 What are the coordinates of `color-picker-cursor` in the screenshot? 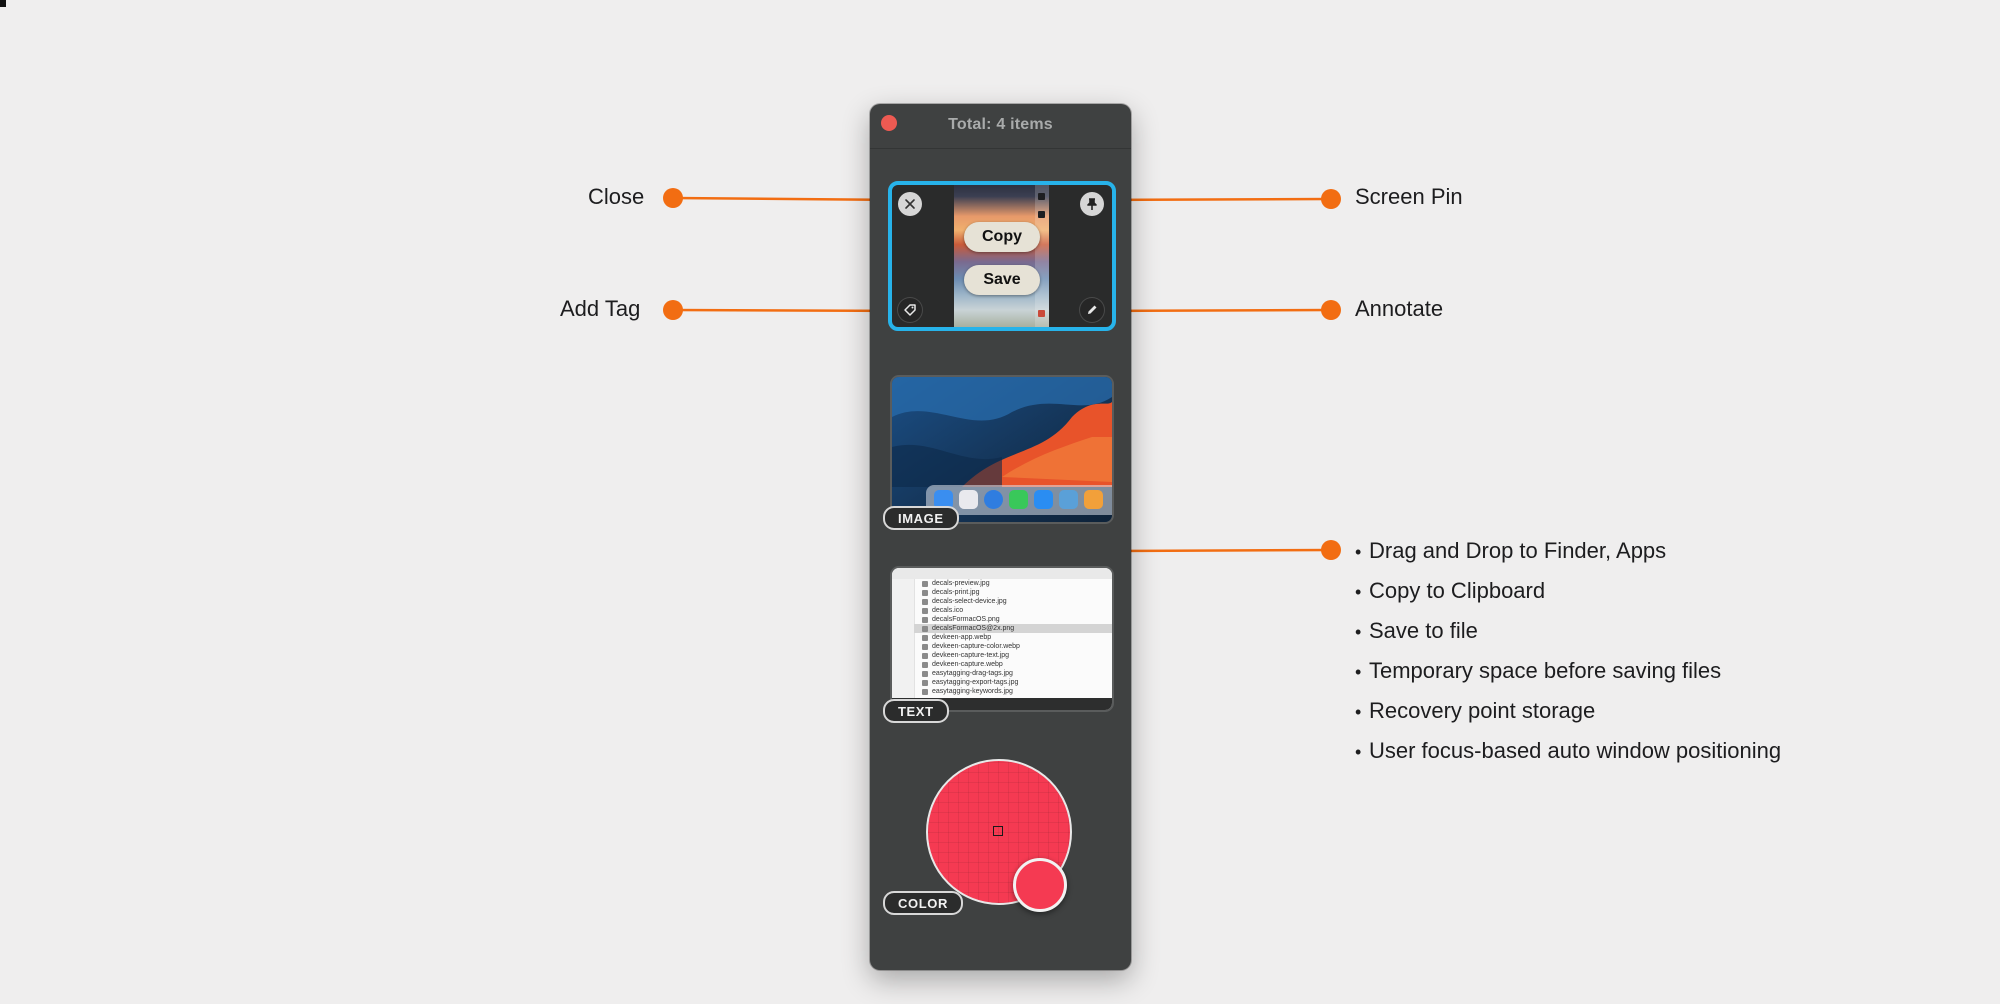 It's located at (998, 831).